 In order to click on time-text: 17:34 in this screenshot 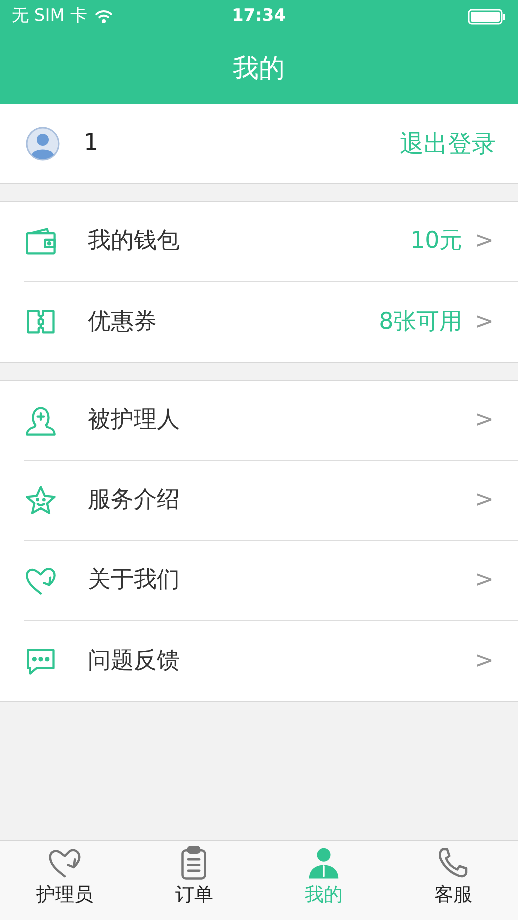, I will do `click(259, 16)`.